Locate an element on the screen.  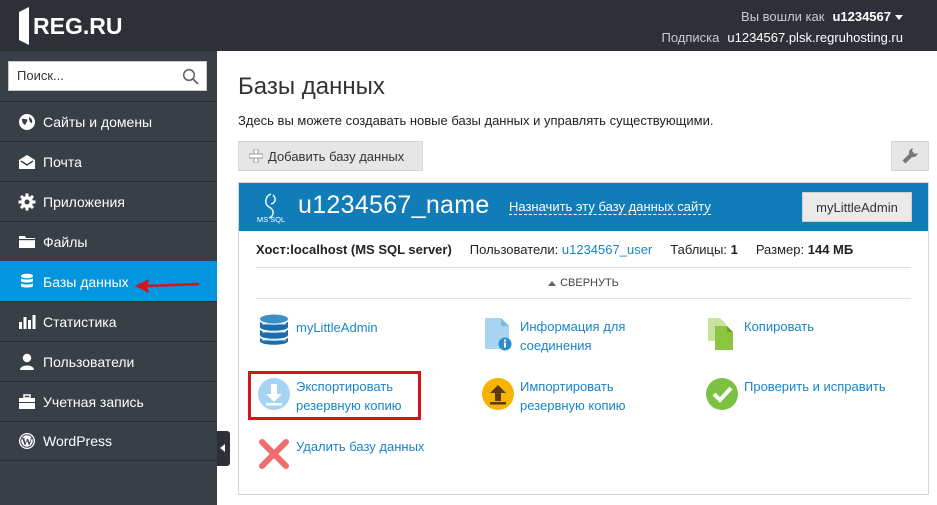
reg-ru-logo: REG.RU is located at coordinates (72, 26).